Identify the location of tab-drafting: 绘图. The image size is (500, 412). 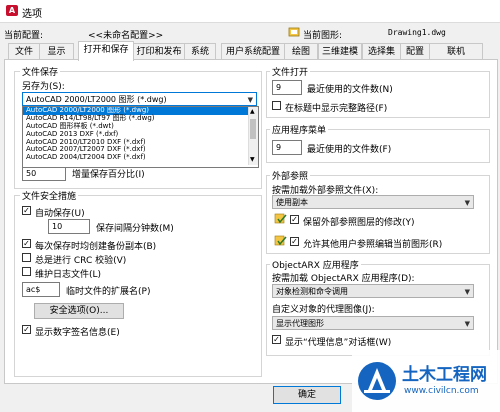
(301, 51).